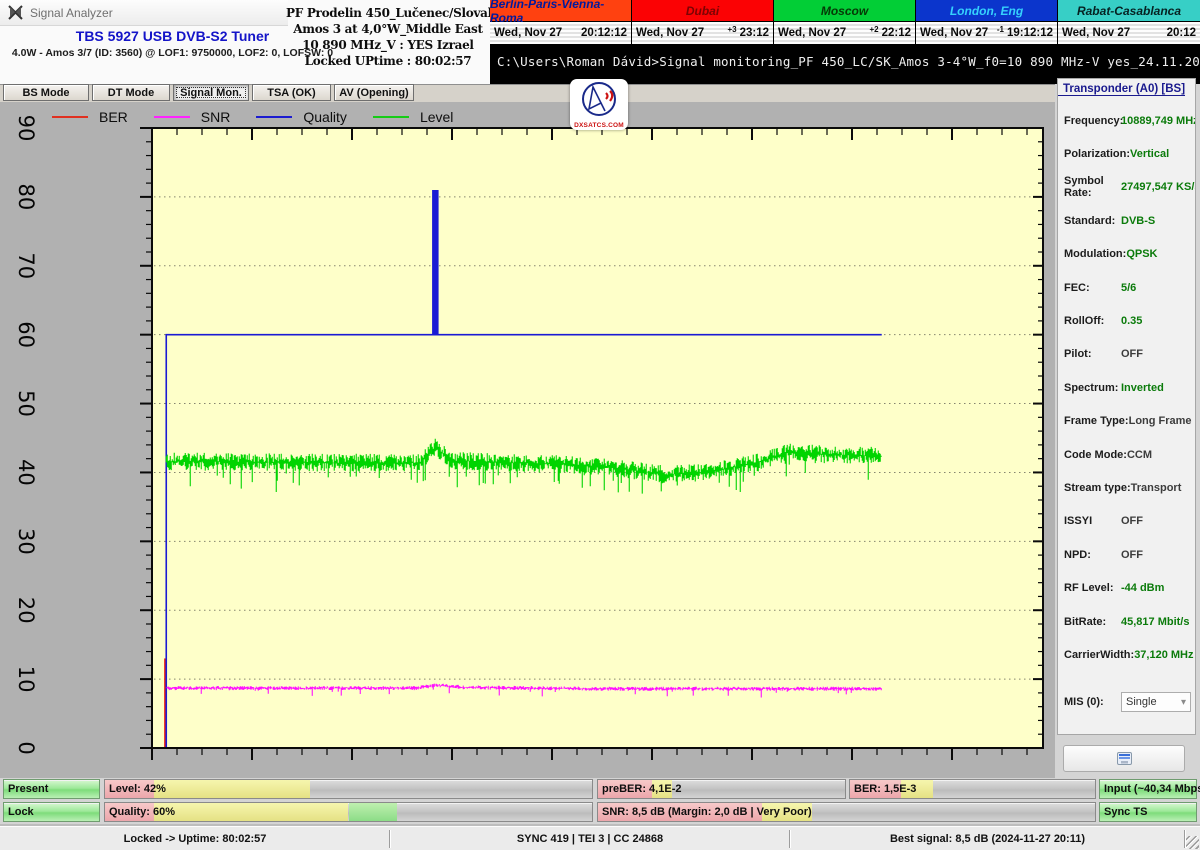  Describe the element at coordinates (1124, 758) in the screenshot. I see `save-snapshot-button` at that location.